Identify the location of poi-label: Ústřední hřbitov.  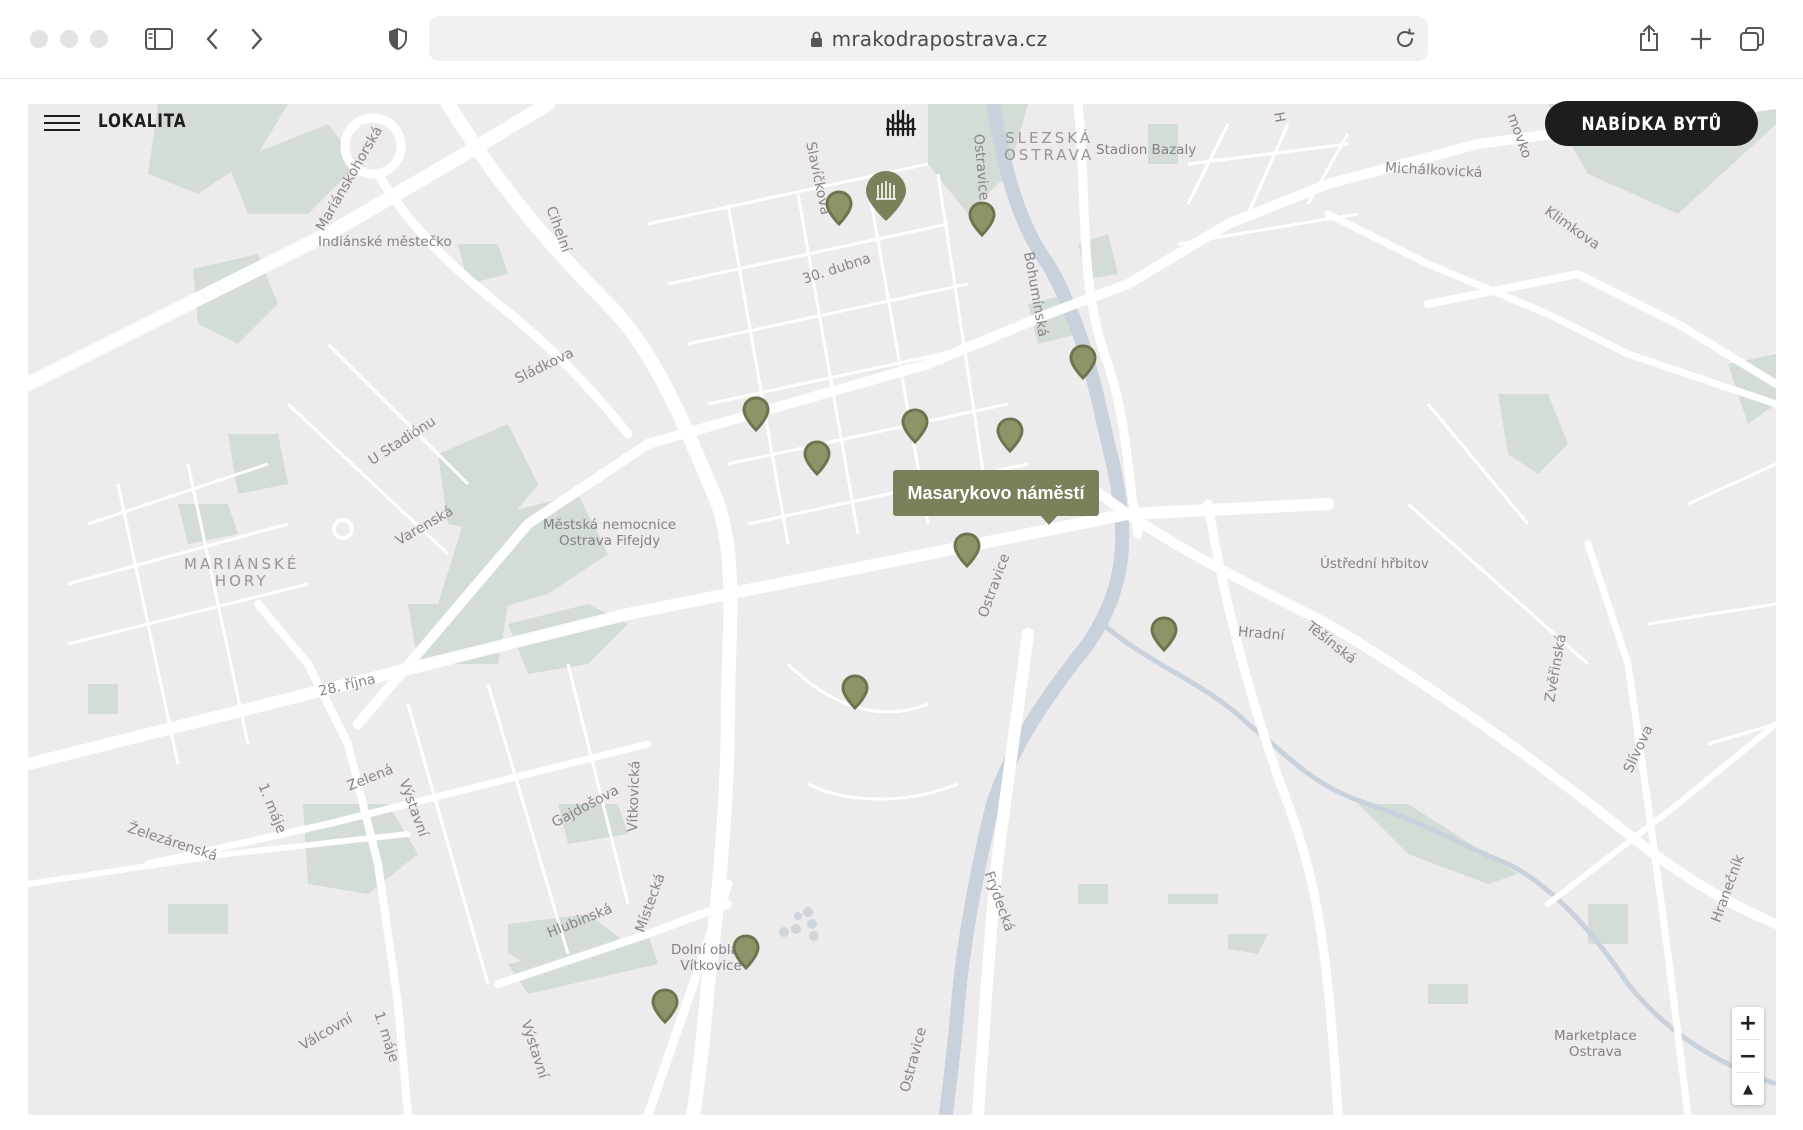
(1374, 564).